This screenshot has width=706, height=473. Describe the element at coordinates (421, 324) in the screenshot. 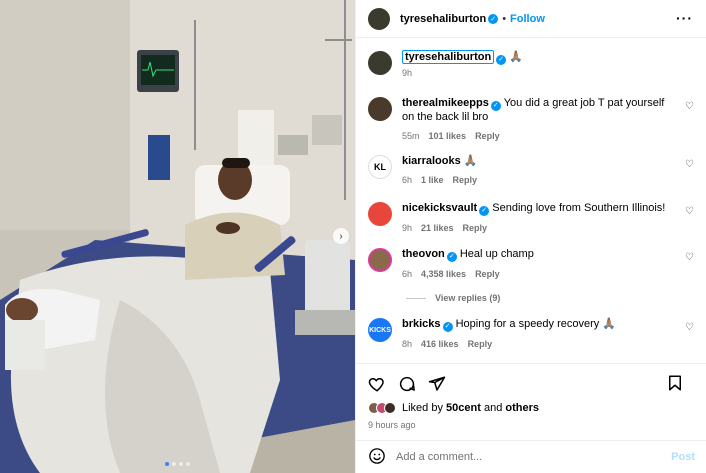

I see `comment-username: brkicks` at that location.